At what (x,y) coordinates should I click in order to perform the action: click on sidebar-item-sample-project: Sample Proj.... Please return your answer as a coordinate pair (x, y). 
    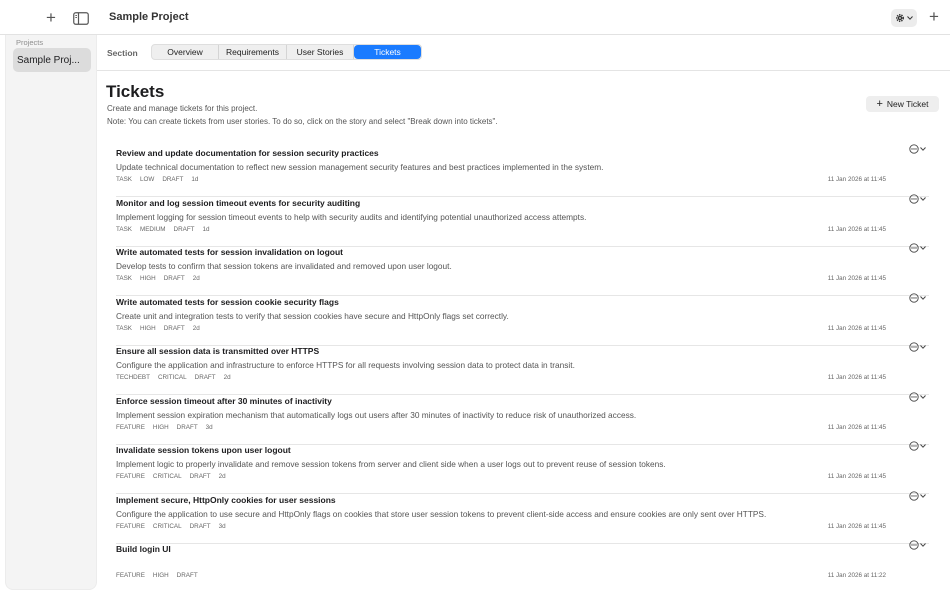
    Looking at the image, I should click on (52, 60).